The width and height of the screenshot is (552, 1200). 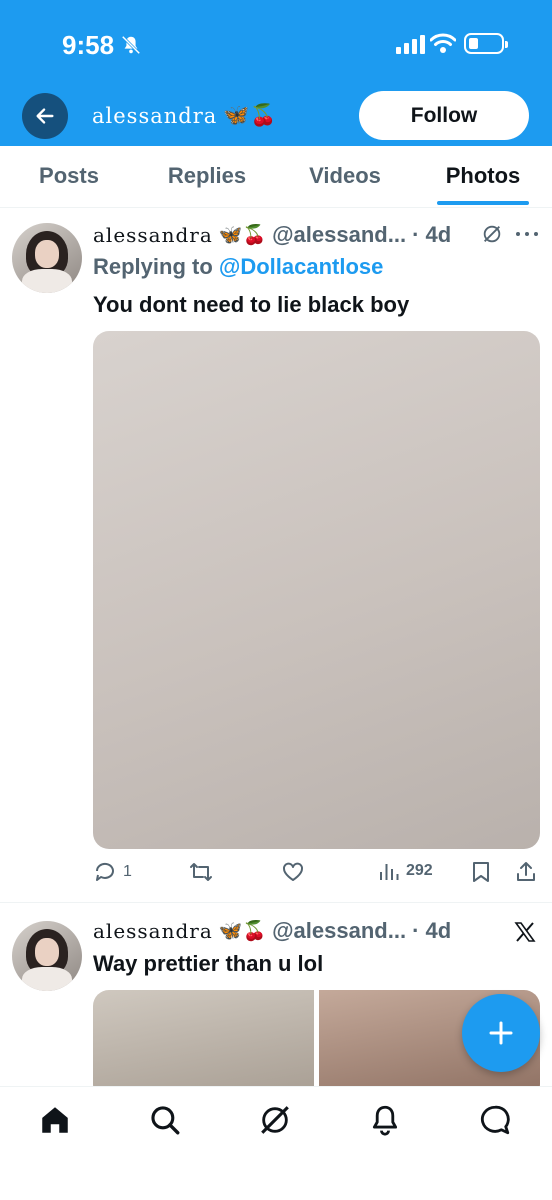 What do you see at coordinates (483, 176) in the screenshot?
I see `tab-photos: Photos` at bounding box center [483, 176].